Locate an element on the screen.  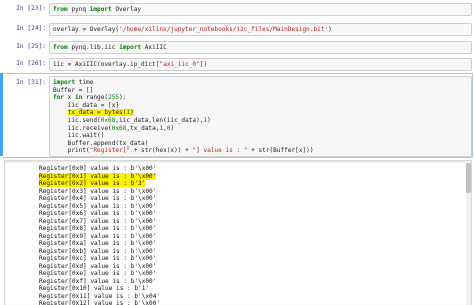
output-line-text: Register[0xe] value is : b'\x00' is located at coordinates (98, 273).